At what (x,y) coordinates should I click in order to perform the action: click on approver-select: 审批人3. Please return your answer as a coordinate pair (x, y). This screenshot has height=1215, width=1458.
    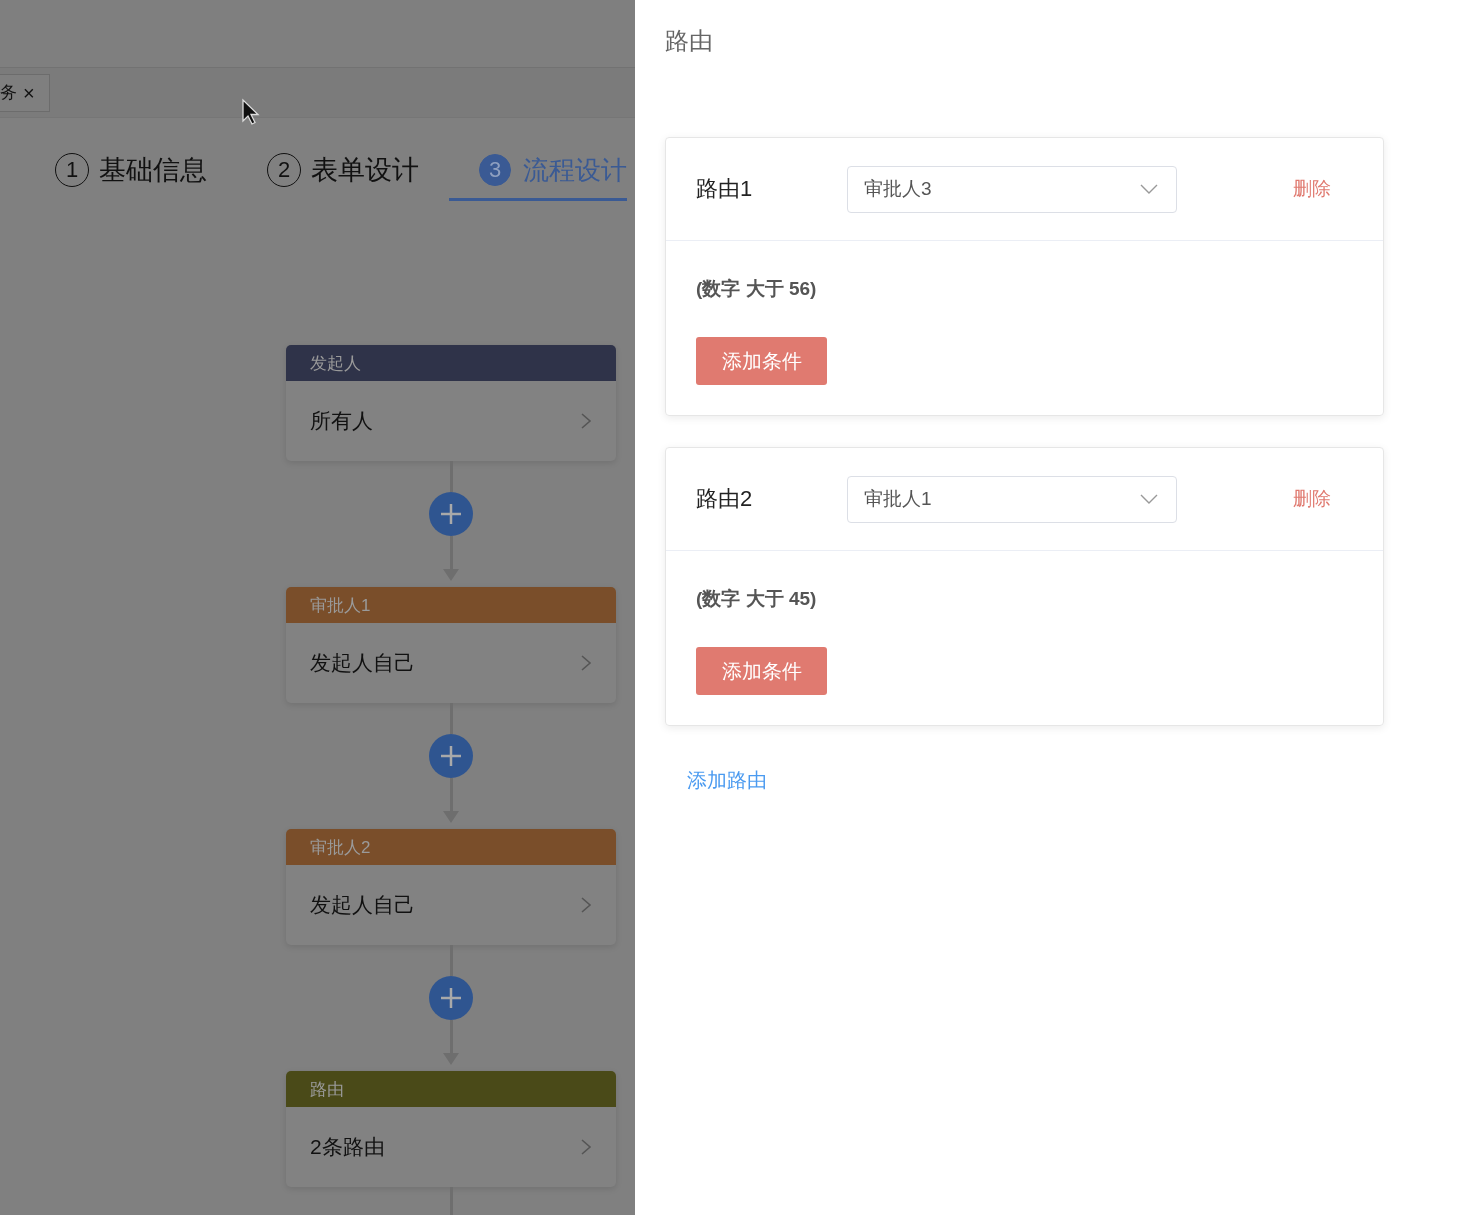
    Looking at the image, I should click on (1012, 189).